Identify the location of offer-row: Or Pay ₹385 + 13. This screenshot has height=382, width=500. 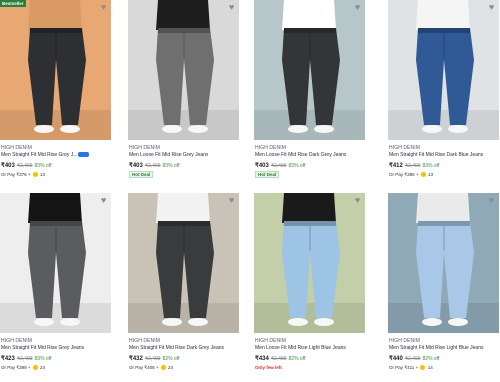
(411, 175).